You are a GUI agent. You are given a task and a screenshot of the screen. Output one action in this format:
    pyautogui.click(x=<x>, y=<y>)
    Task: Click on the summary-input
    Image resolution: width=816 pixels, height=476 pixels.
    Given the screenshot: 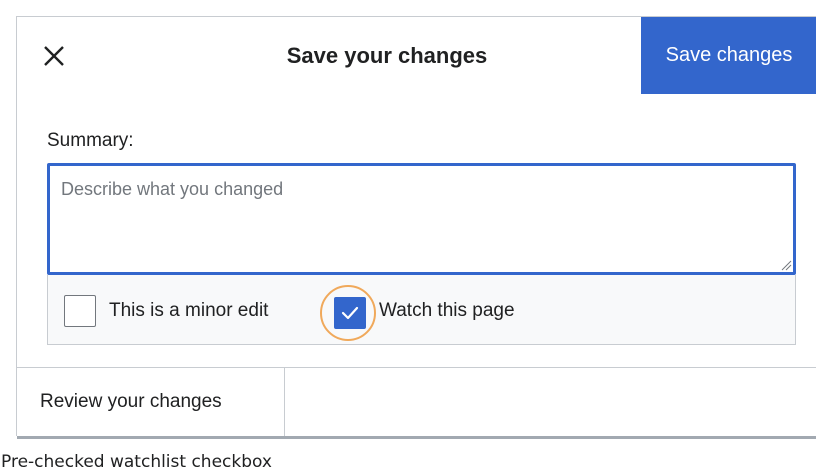 What is the action you would take?
    pyautogui.click(x=421, y=219)
    